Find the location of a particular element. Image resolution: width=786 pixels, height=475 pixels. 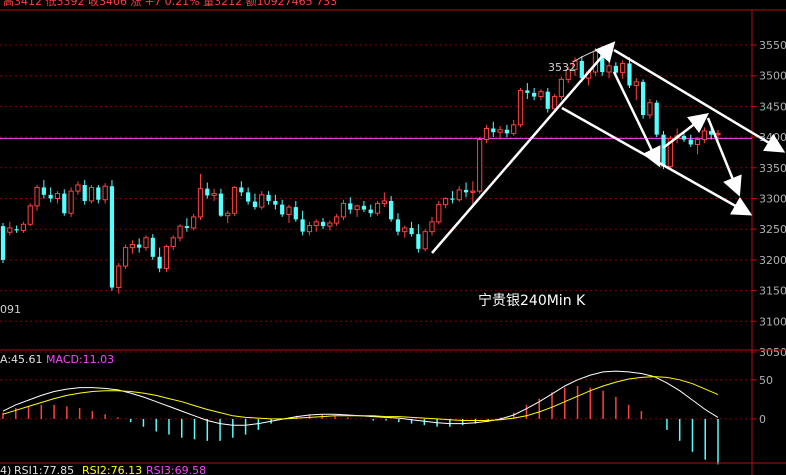

macd-tick-label: 50 is located at coordinates (766, 380).